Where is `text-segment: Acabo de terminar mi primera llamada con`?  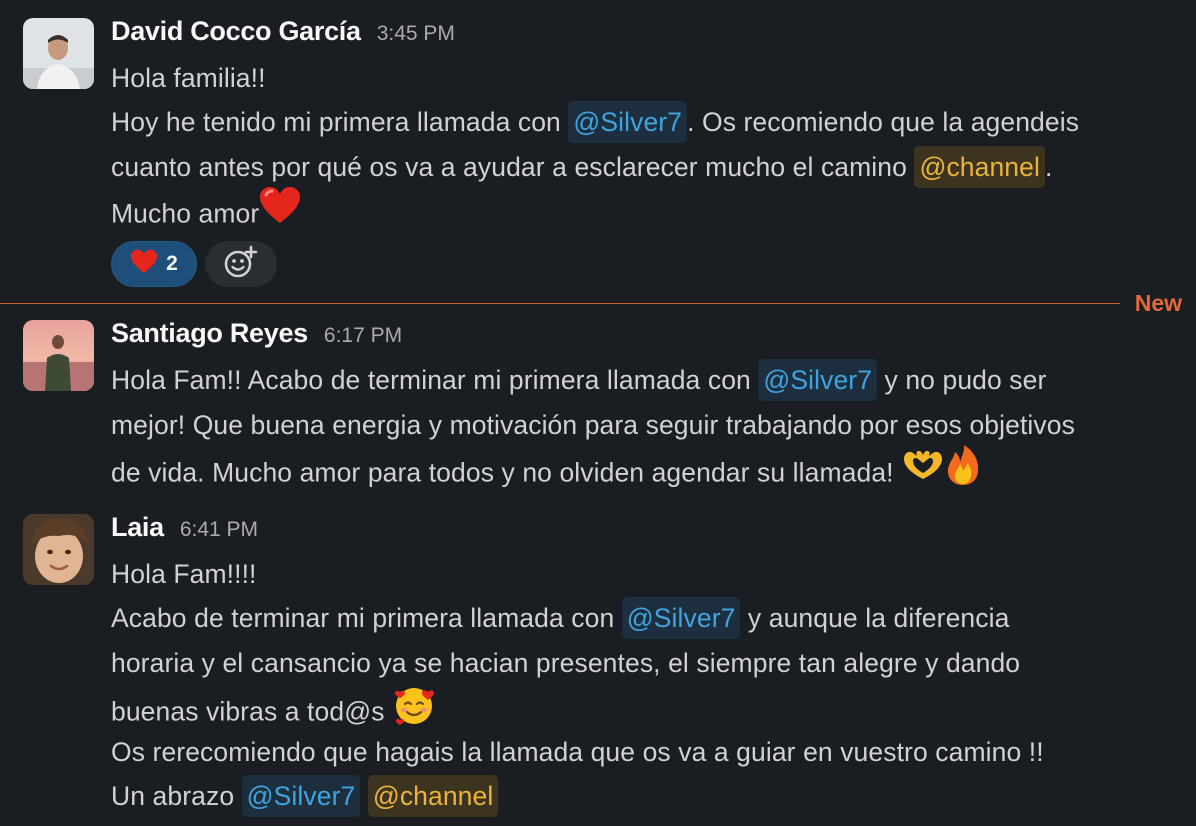
text-segment: Acabo de terminar mi primera llamada con is located at coordinates (366, 618).